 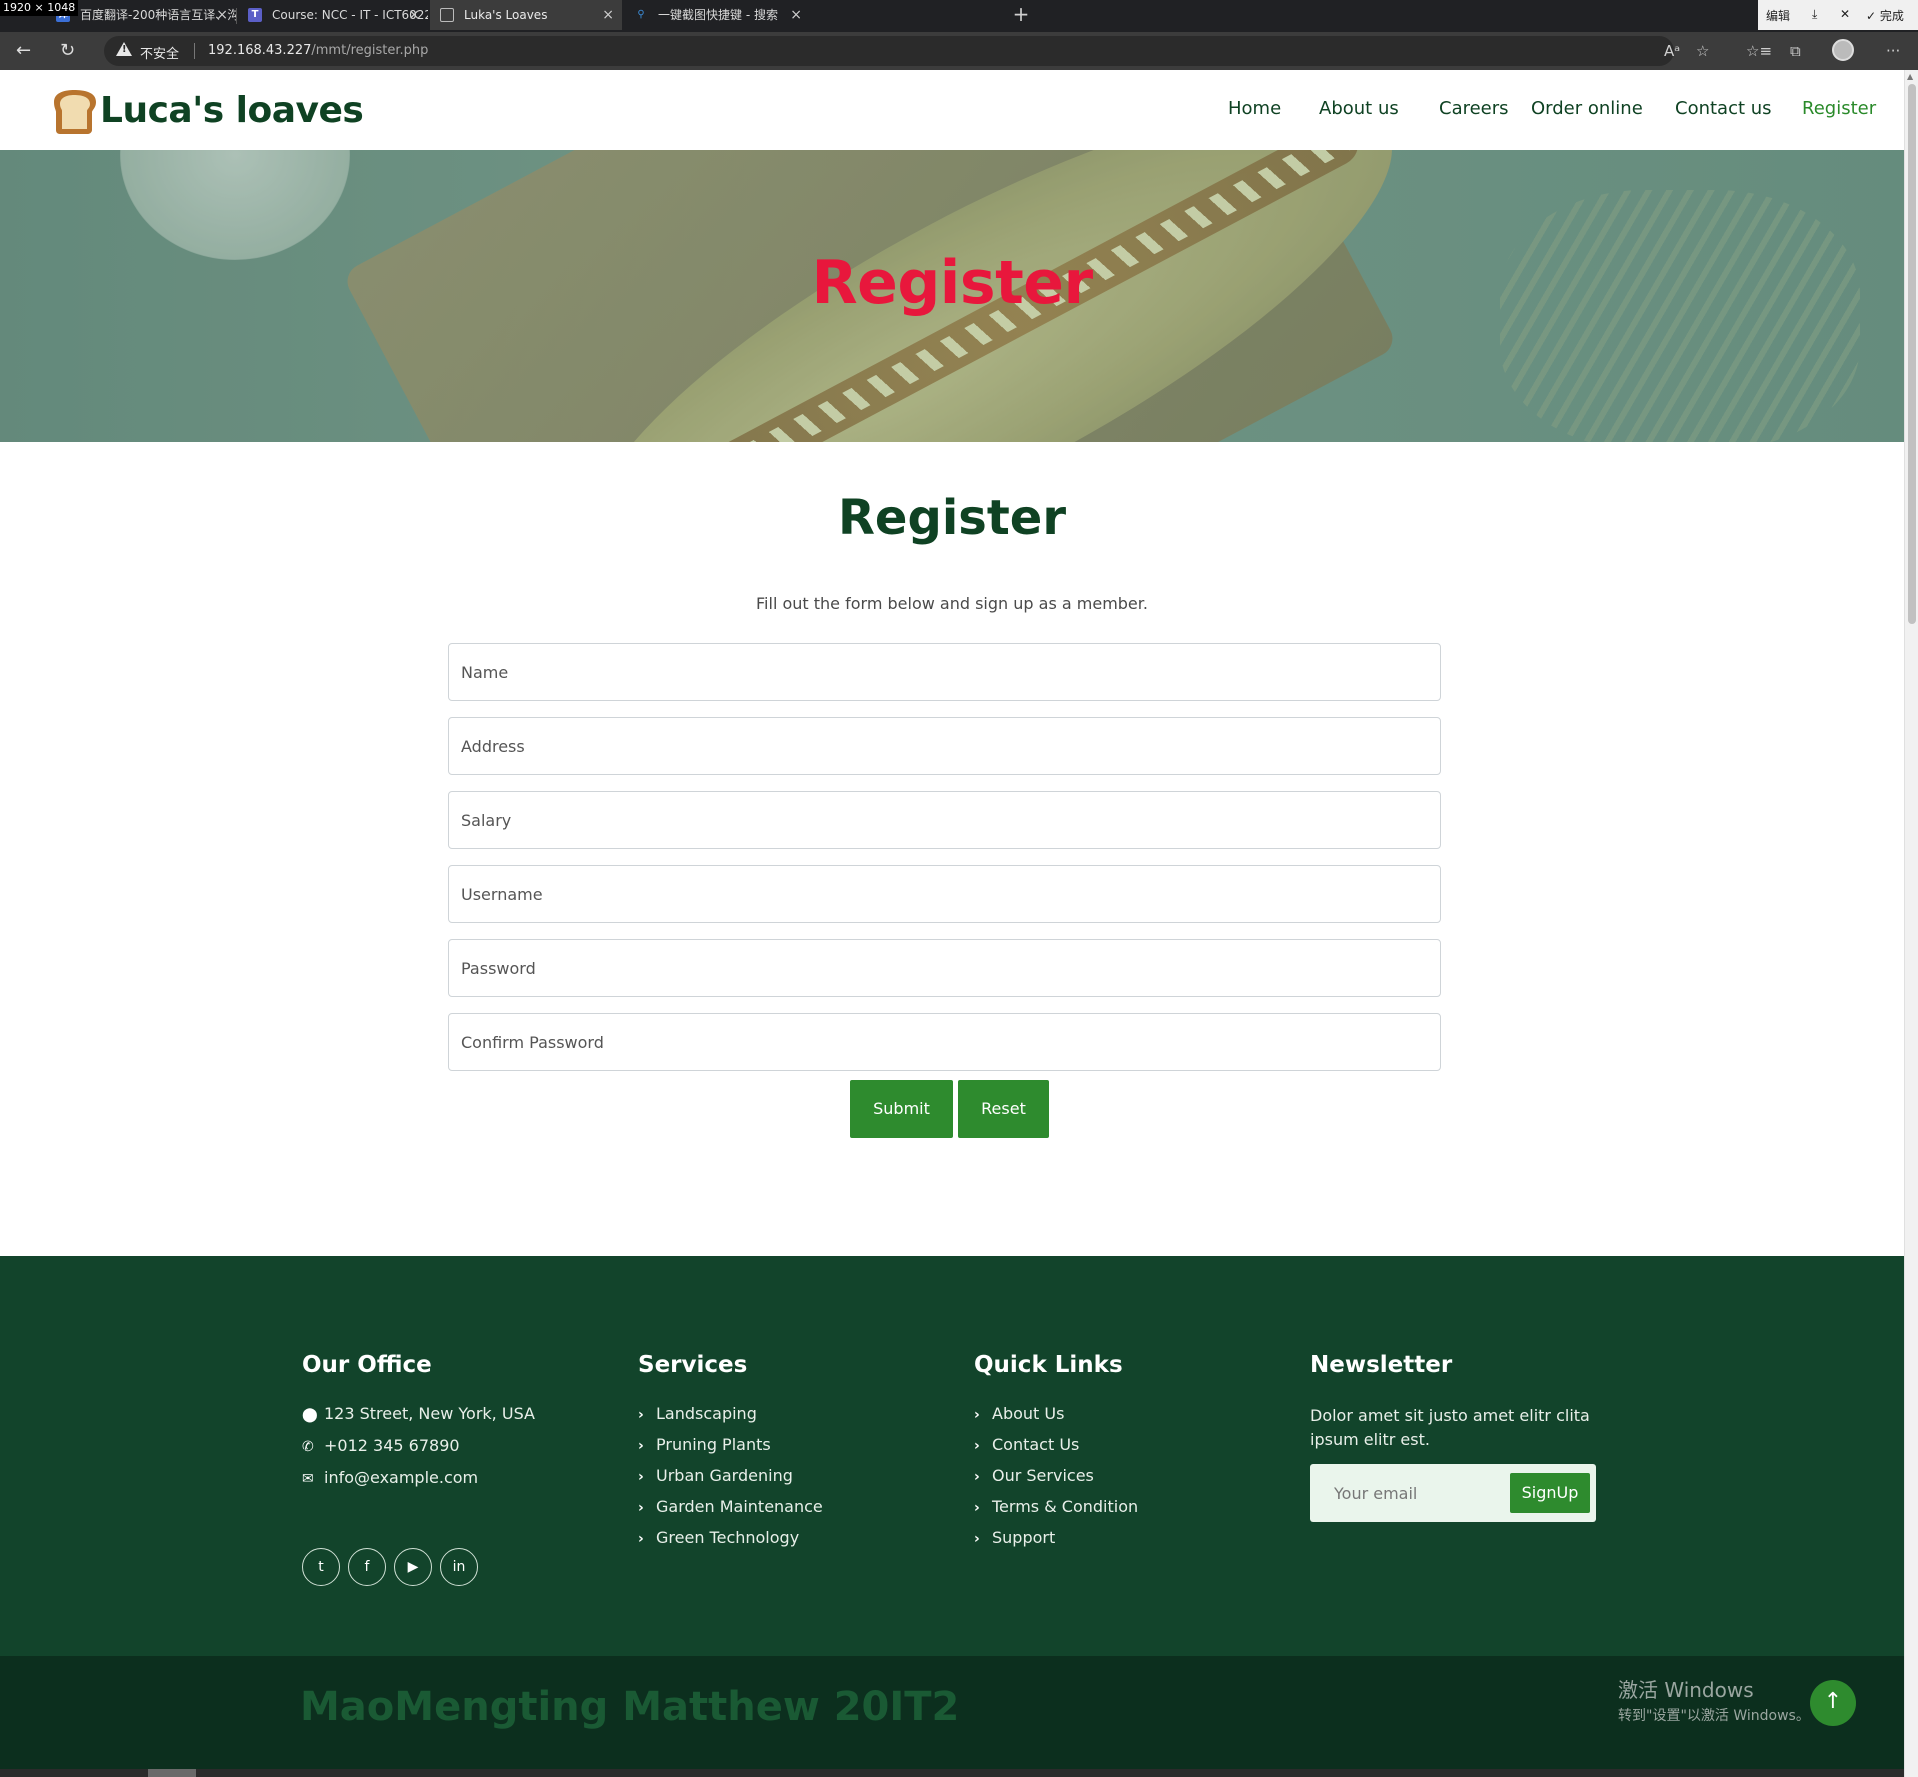 What do you see at coordinates (124, 49) in the screenshot?
I see `warning-icon` at bounding box center [124, 49].